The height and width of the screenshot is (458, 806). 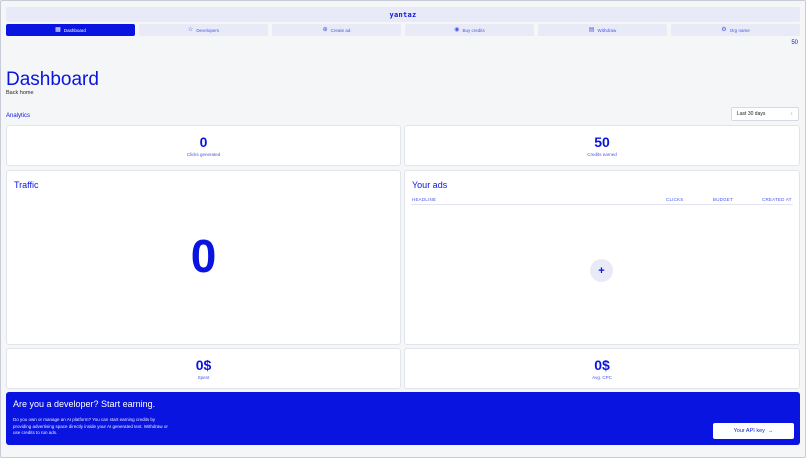 I want to click on ads-title: Your ads, so click(x=430, y=185).